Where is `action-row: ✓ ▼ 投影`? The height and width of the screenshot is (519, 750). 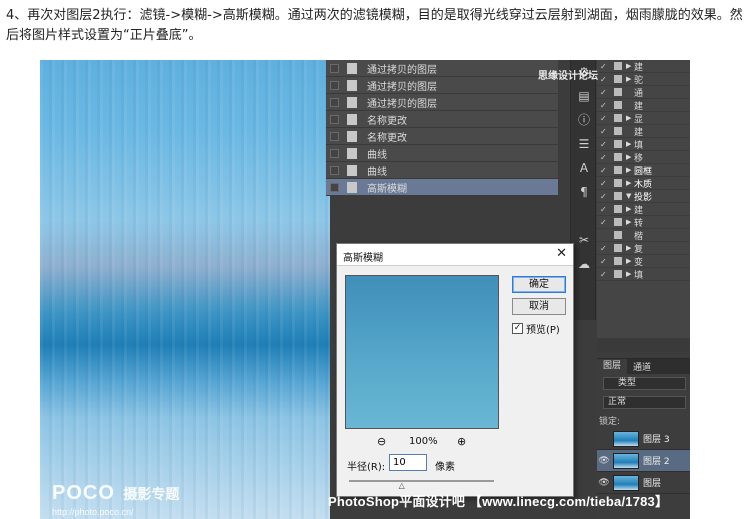
action-row: ✓ ▼ 投影 is located at coordinates (643, 196).